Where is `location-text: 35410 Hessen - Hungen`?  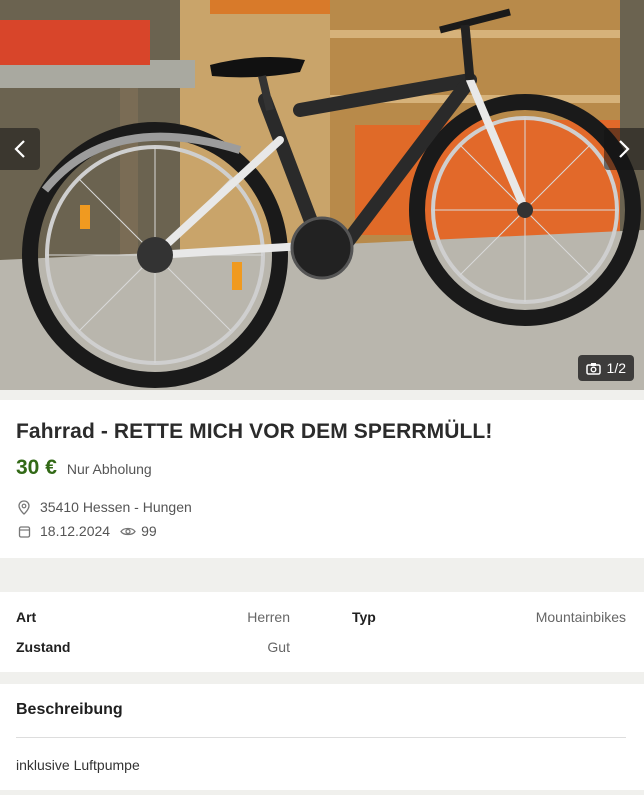 location-text: 35410 Hessen - Hungen is located at coordinates (116, 507).